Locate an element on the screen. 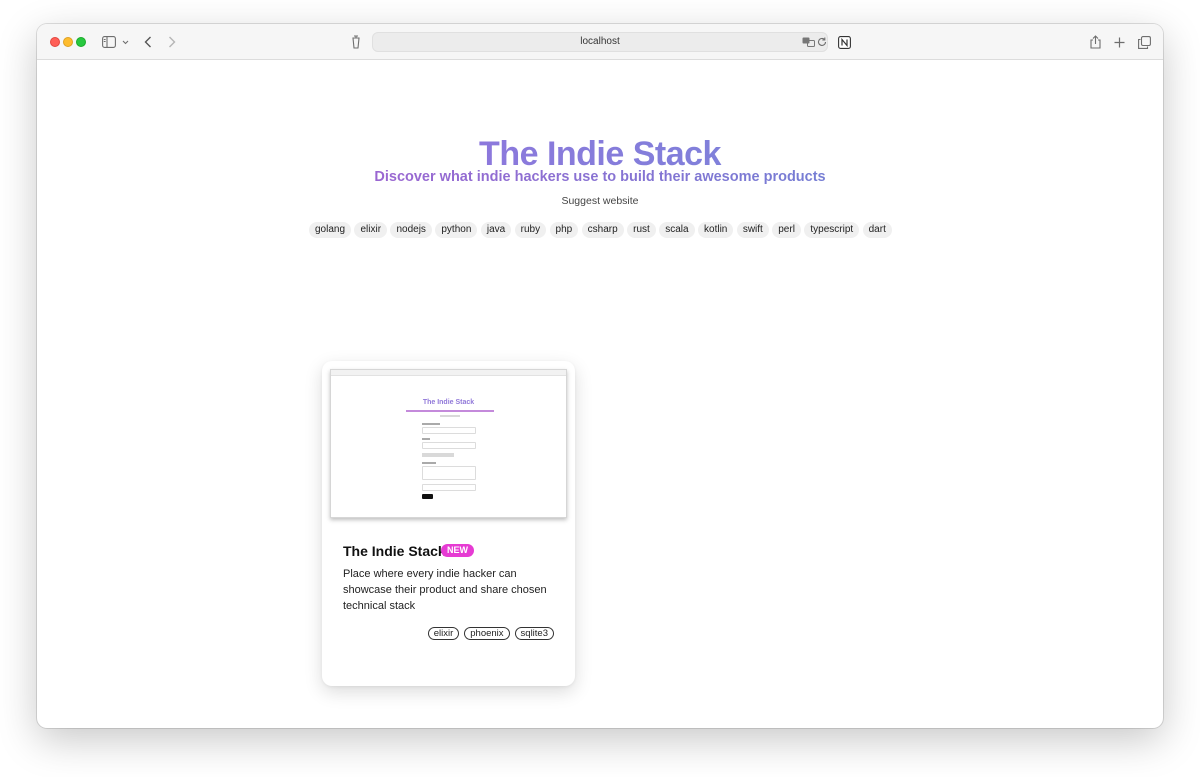 This screenshot has height=777, width=1200. screenshot-textarea is located at coordinates (449, 473).